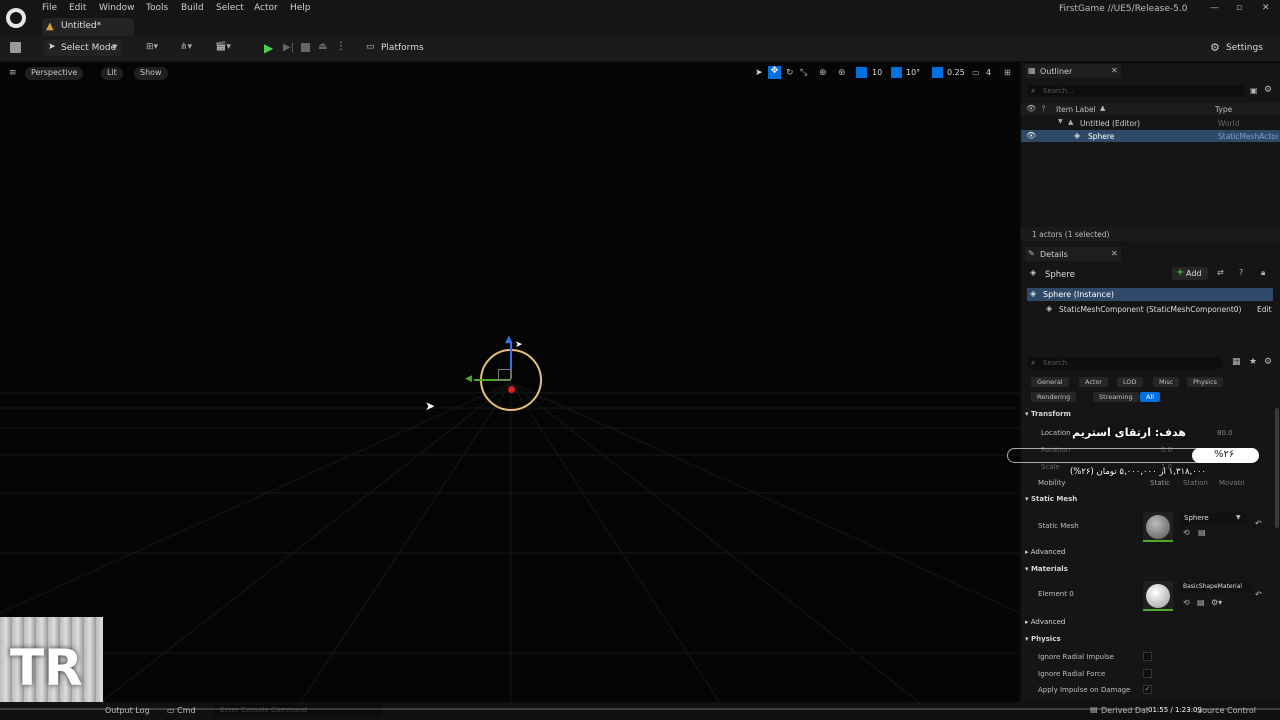  What do you see at coordinates (1127, 710) in the screenshot?
I see `derived-data-button: Derived Data` at bounding box center [1127, 710].